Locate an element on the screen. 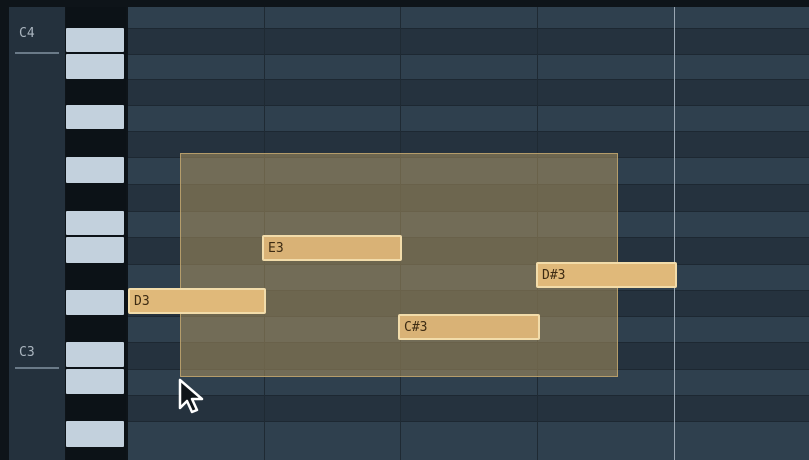  note-label: D#3 is located at coordinates (554, 275).